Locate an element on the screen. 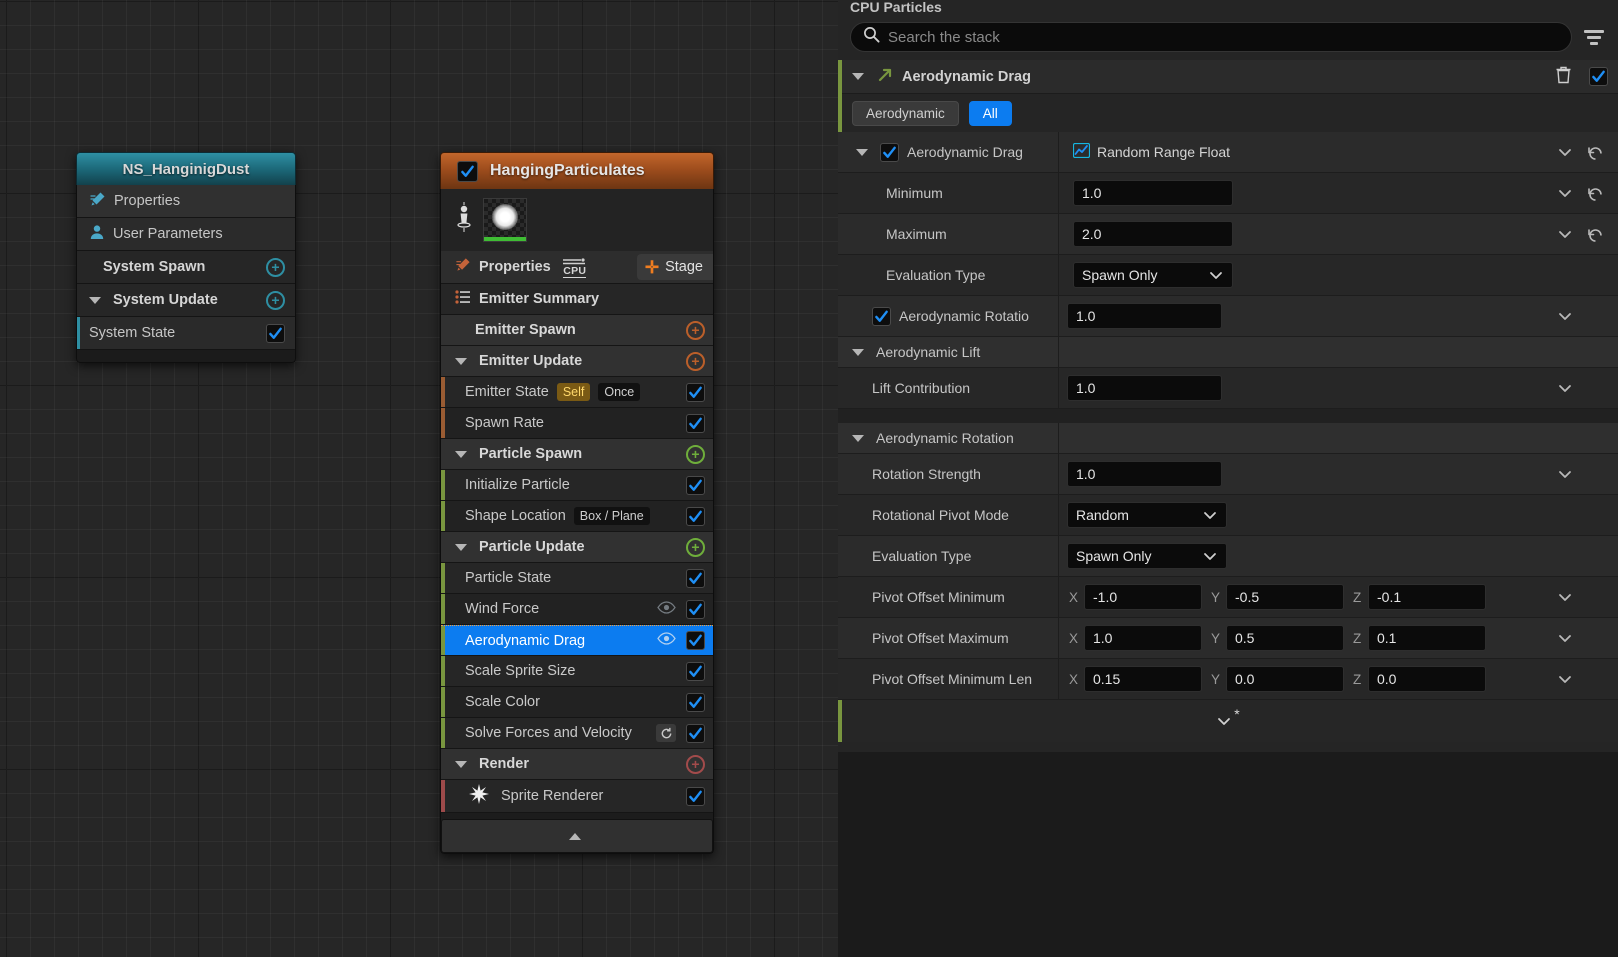 This screenshot has height=957, width=1618. rotational-pivot-mode-select: Random is located at coordinates (1147, 515).